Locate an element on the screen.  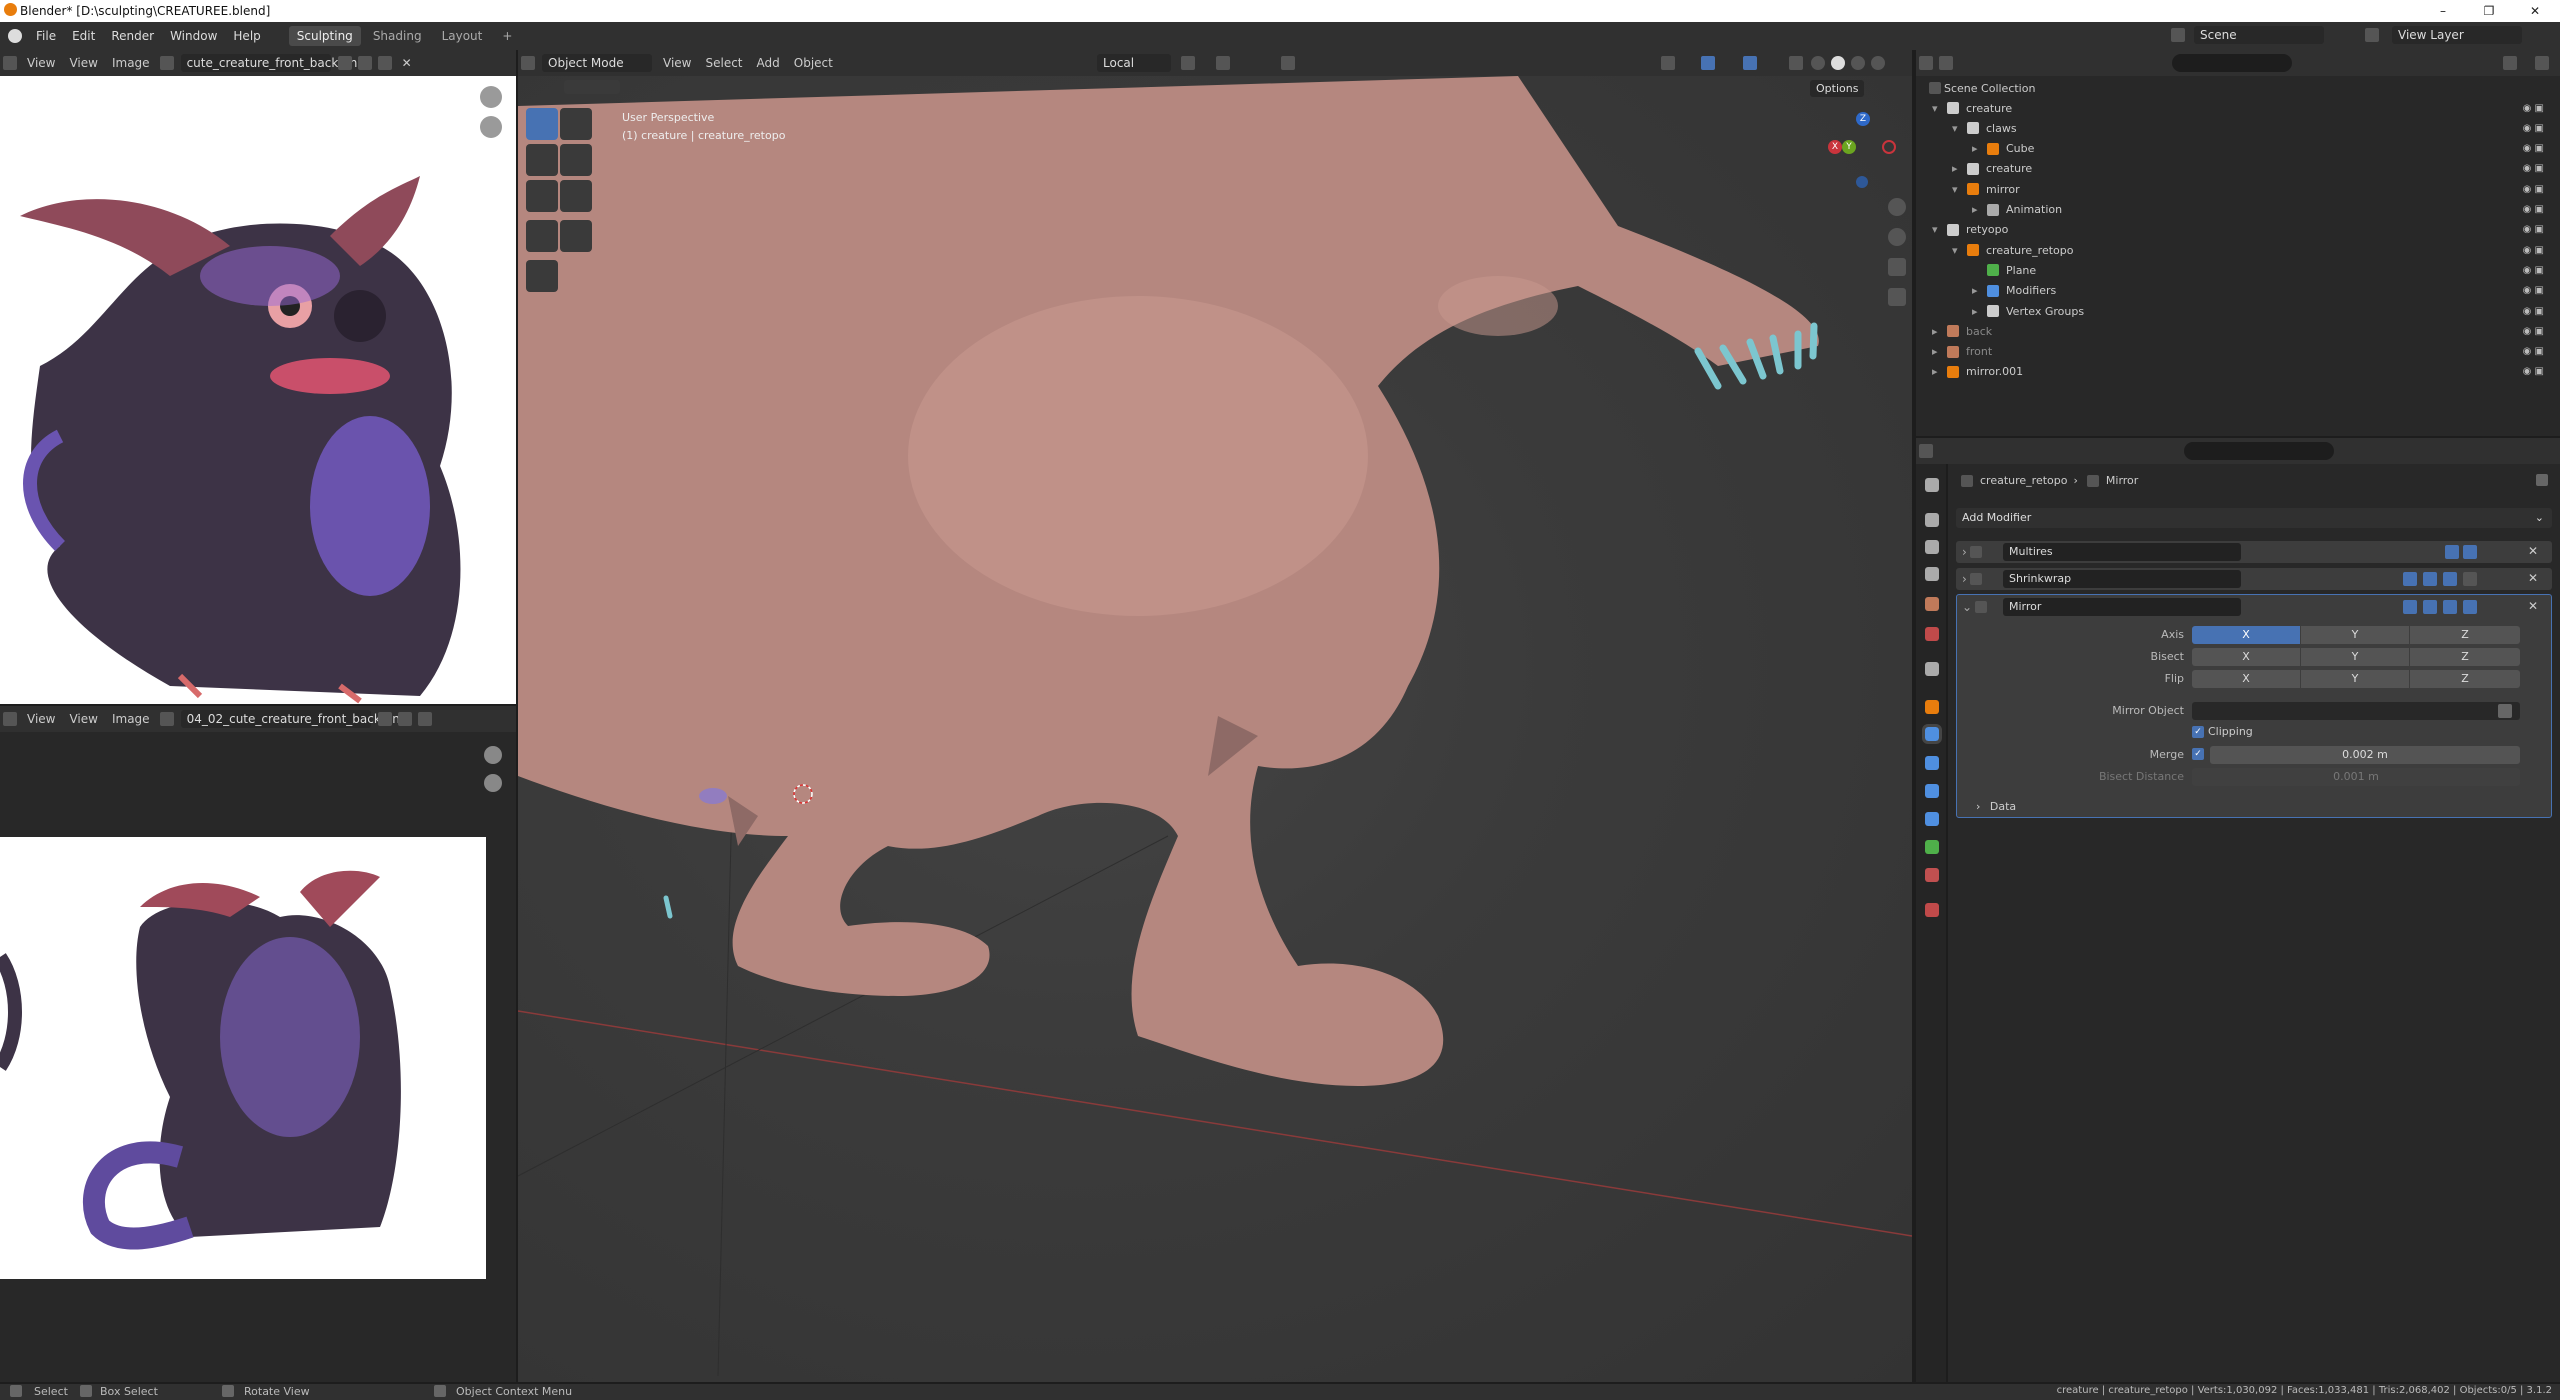
outliner-row: ▸ Animation ◉ ▣ is located at coordinates (2262, 210).